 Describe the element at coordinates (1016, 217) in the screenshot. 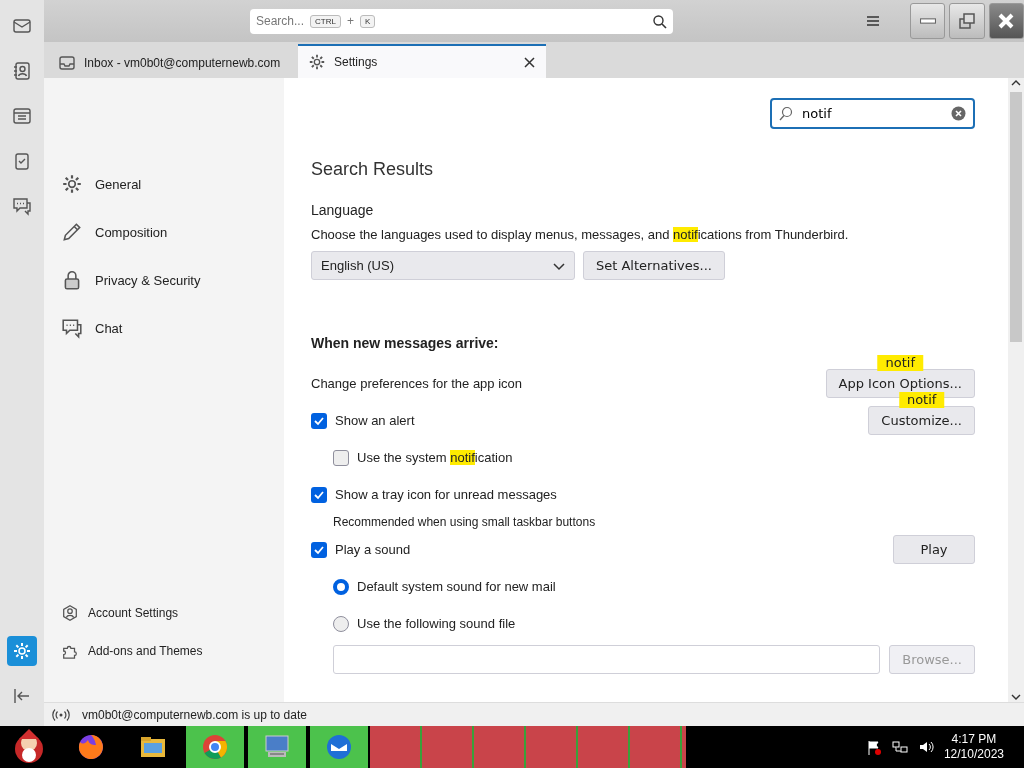

I see `scrollbar-thumb` at that location.